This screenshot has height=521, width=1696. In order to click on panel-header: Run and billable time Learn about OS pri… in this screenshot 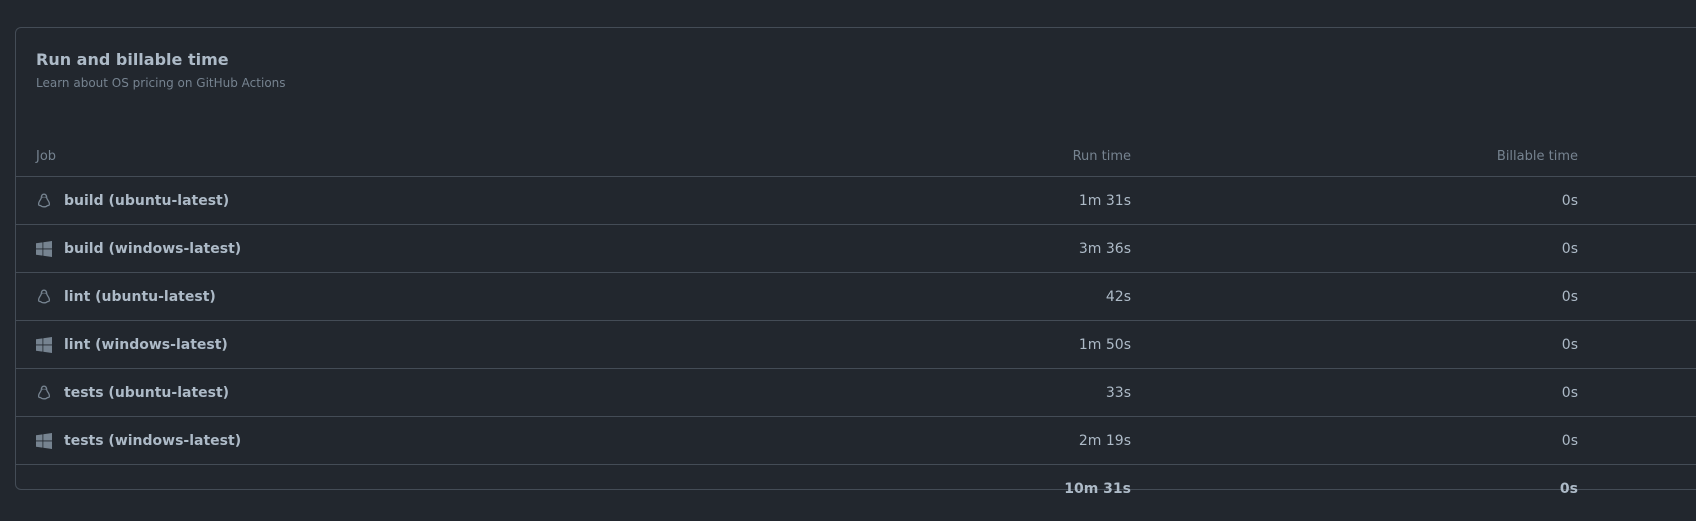, I will do `click(161, 70)`.